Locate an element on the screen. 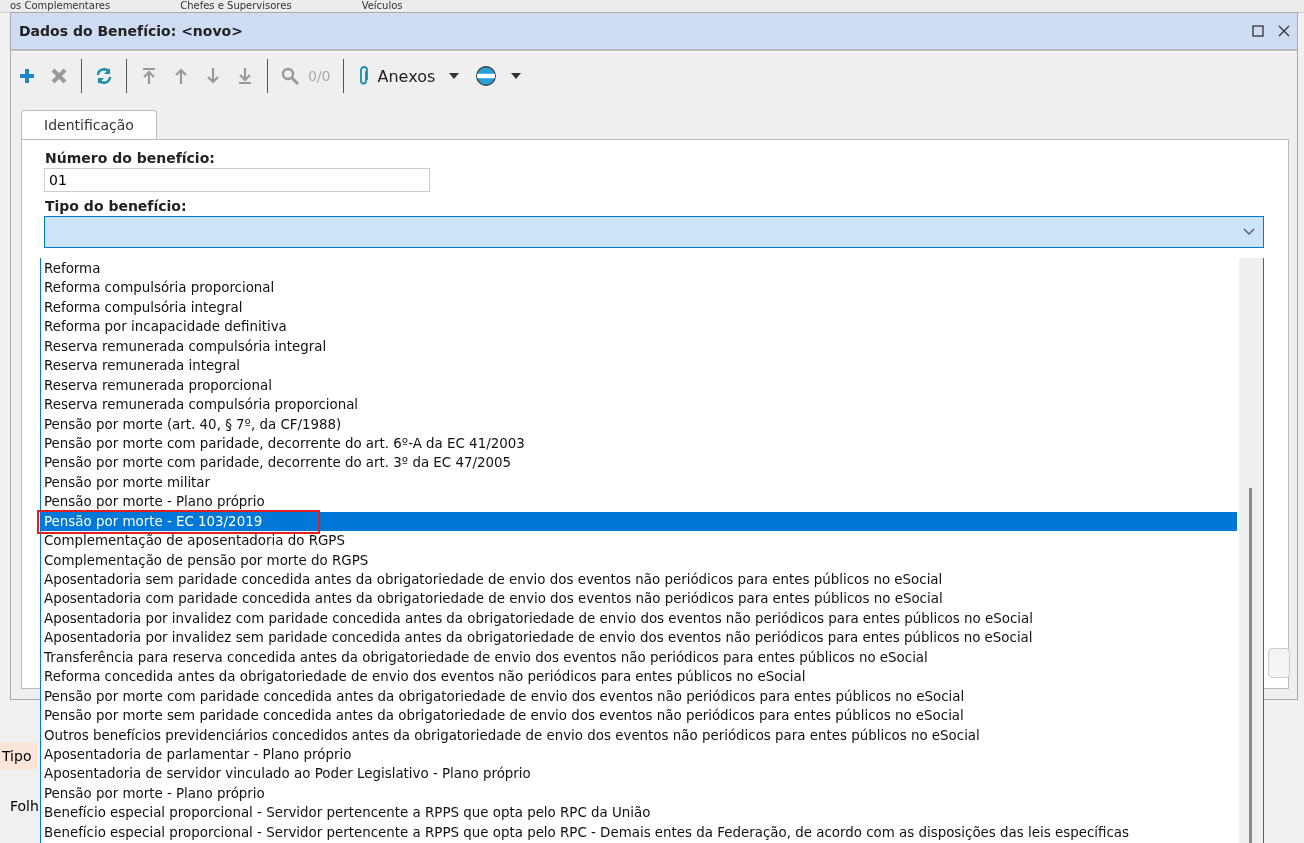 This screenshot has height=843, width=1304. background-tab: os Complementares is located at coordinates (55, 6).